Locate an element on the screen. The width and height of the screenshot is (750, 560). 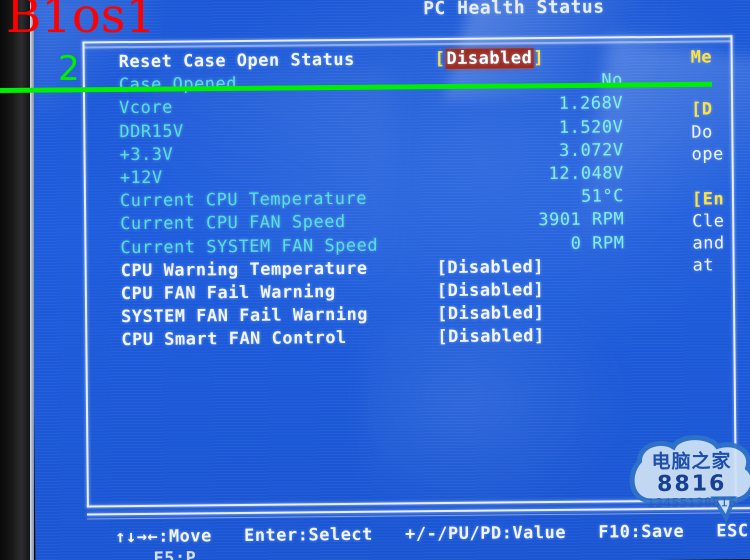
setting-label: +3.3V is located at coordinates (146, 154).